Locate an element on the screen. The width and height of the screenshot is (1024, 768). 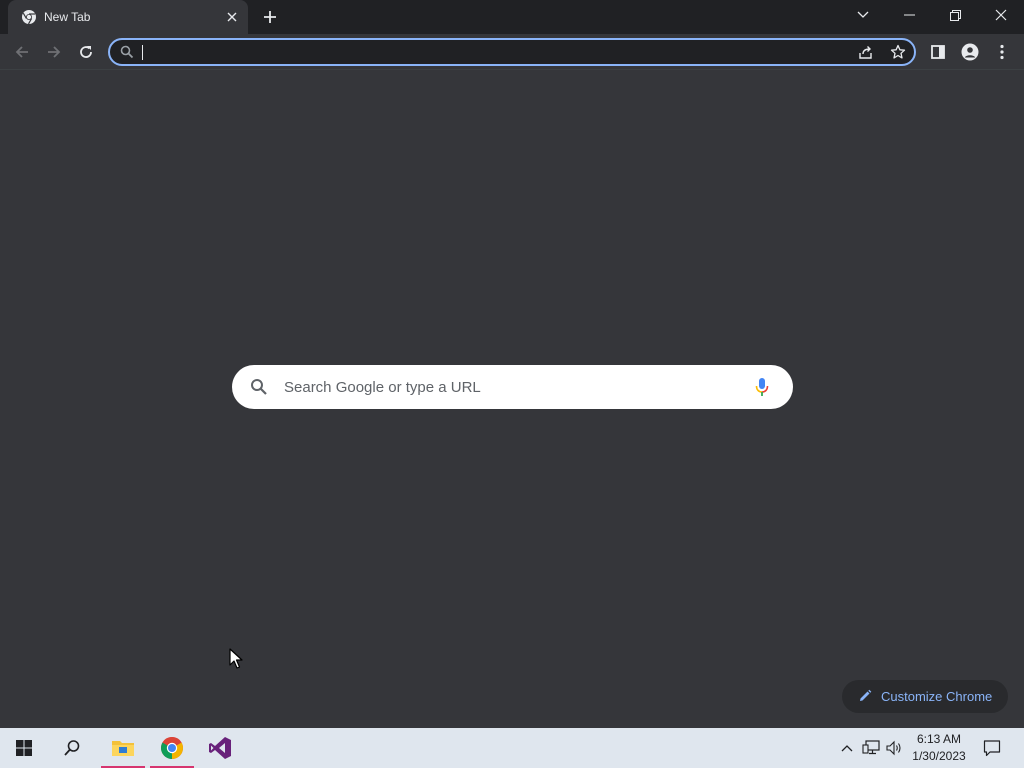
arrow-left-icon is located at coordinates (21, 52).